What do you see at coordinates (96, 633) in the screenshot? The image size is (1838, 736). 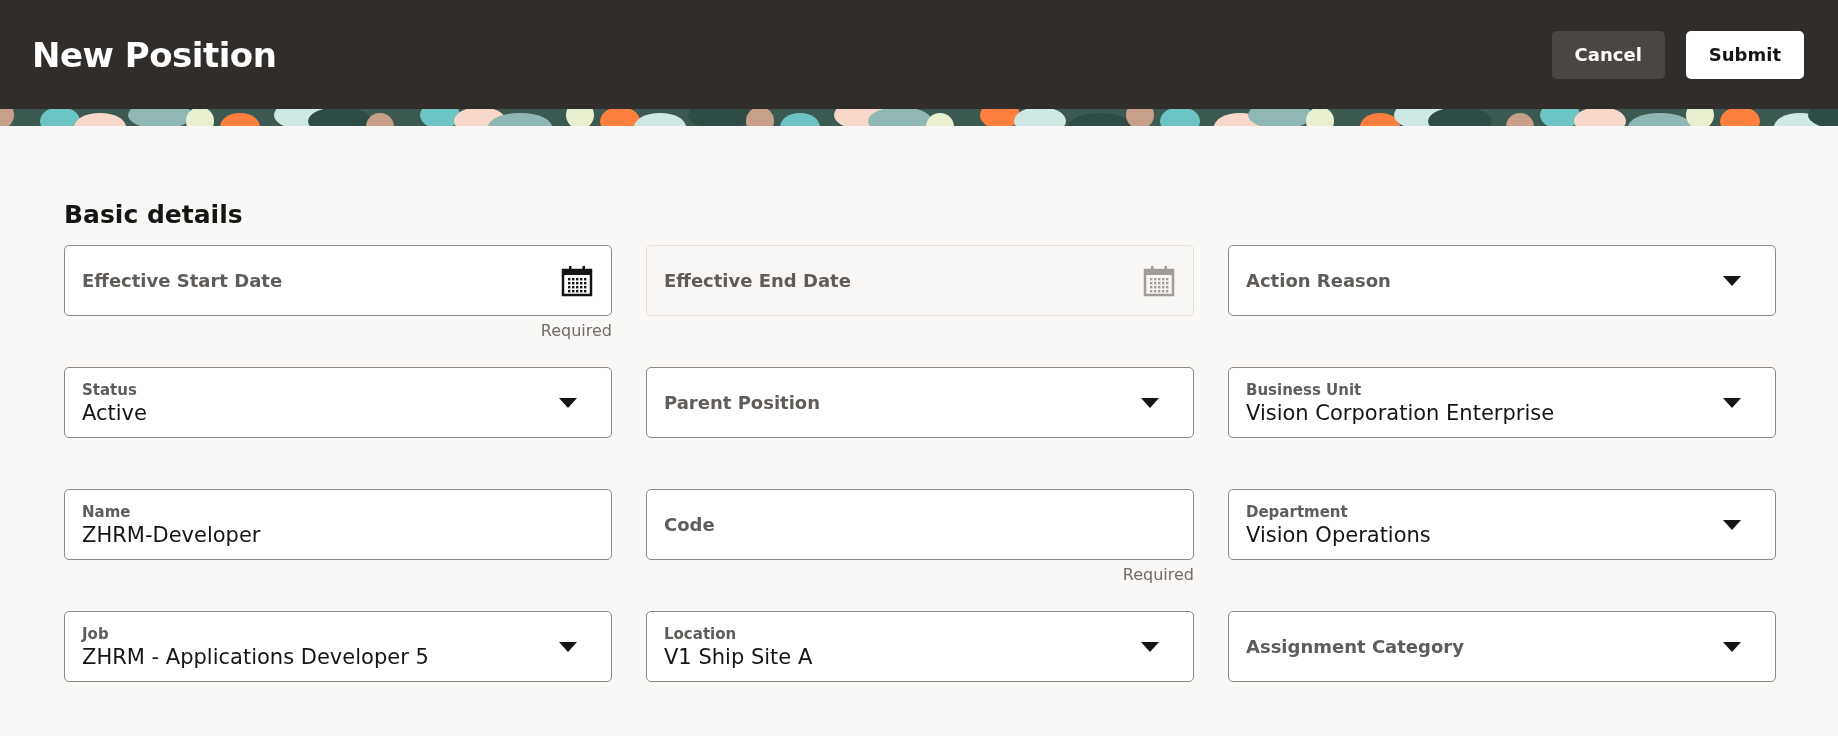 I see `field-label: Job` at bounding box center [96, 633].